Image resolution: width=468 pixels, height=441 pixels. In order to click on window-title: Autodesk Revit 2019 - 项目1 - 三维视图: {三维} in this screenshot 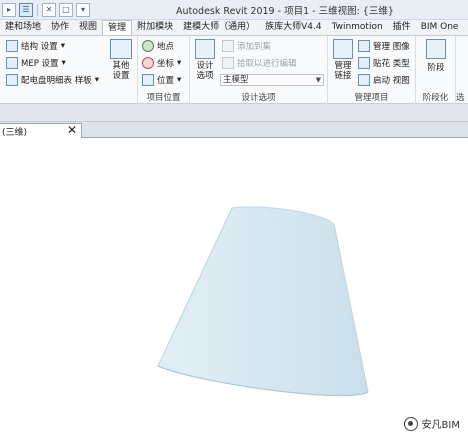, I will do `click(285, 11)`.